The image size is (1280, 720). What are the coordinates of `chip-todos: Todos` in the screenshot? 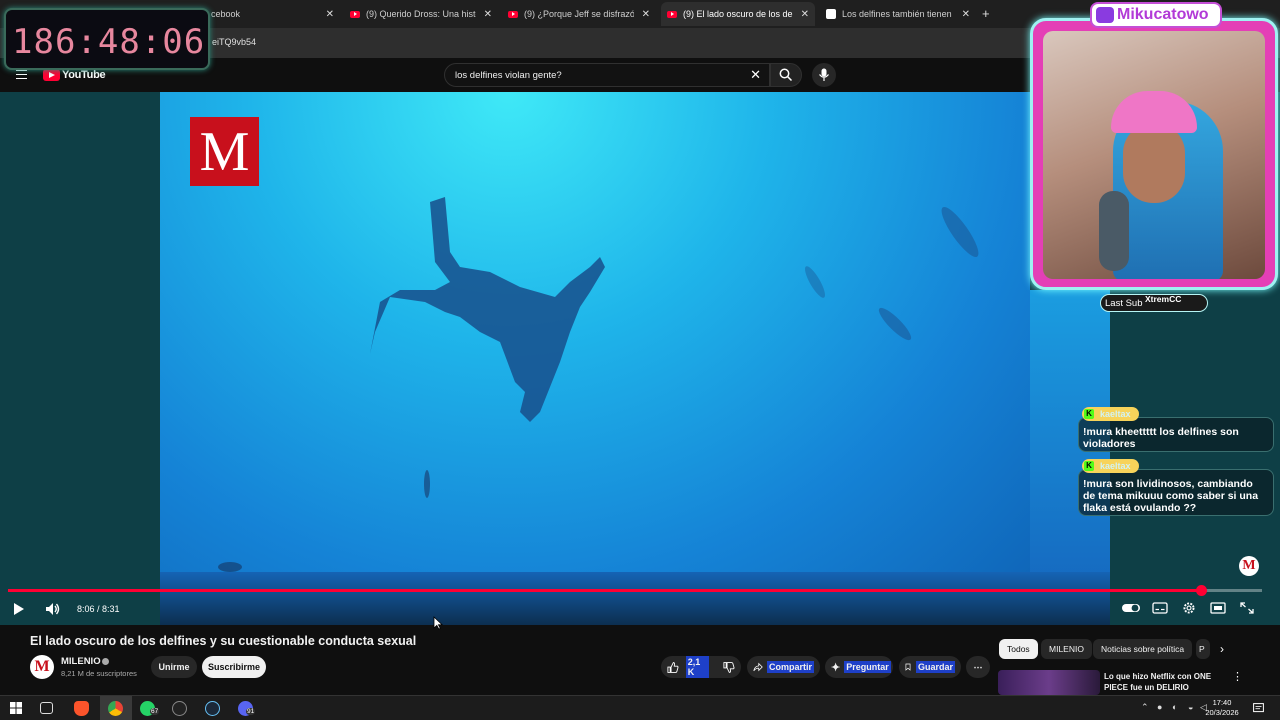 It's located at (1018, 649).